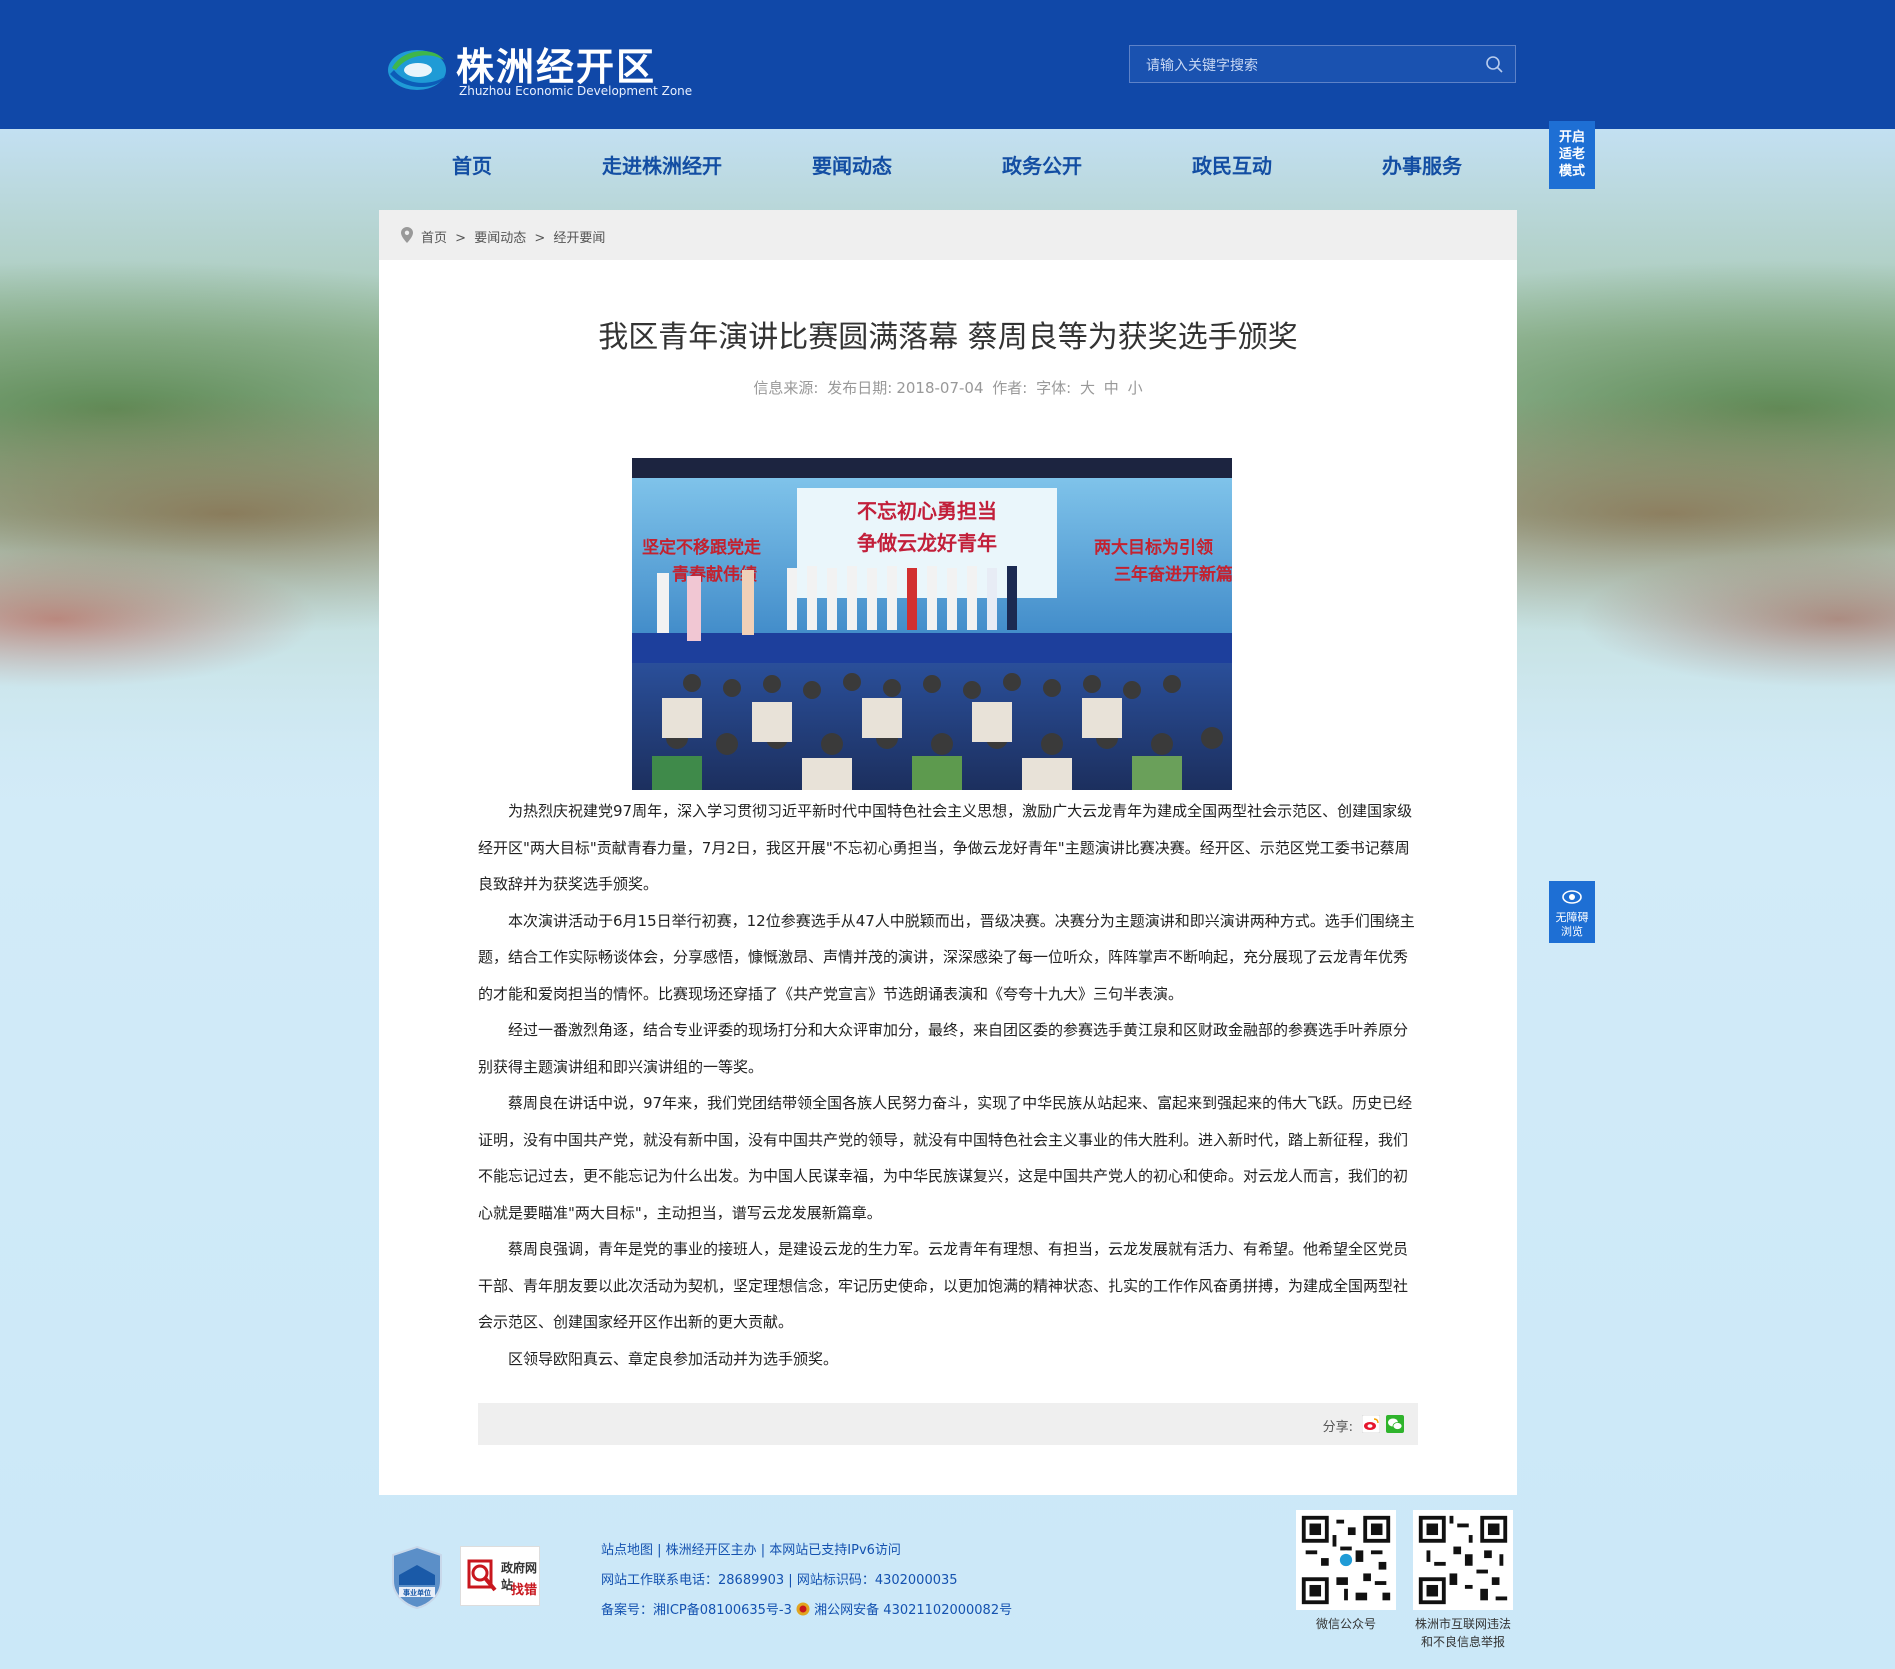 This screenshot has height=1669, width=1895. What do you see at coordinates (1463, 1633) in the screenshot?
I see `report-qr-label: 株洲市互联网违法 和不良信息举报` at bounding box center [1463, 1633].